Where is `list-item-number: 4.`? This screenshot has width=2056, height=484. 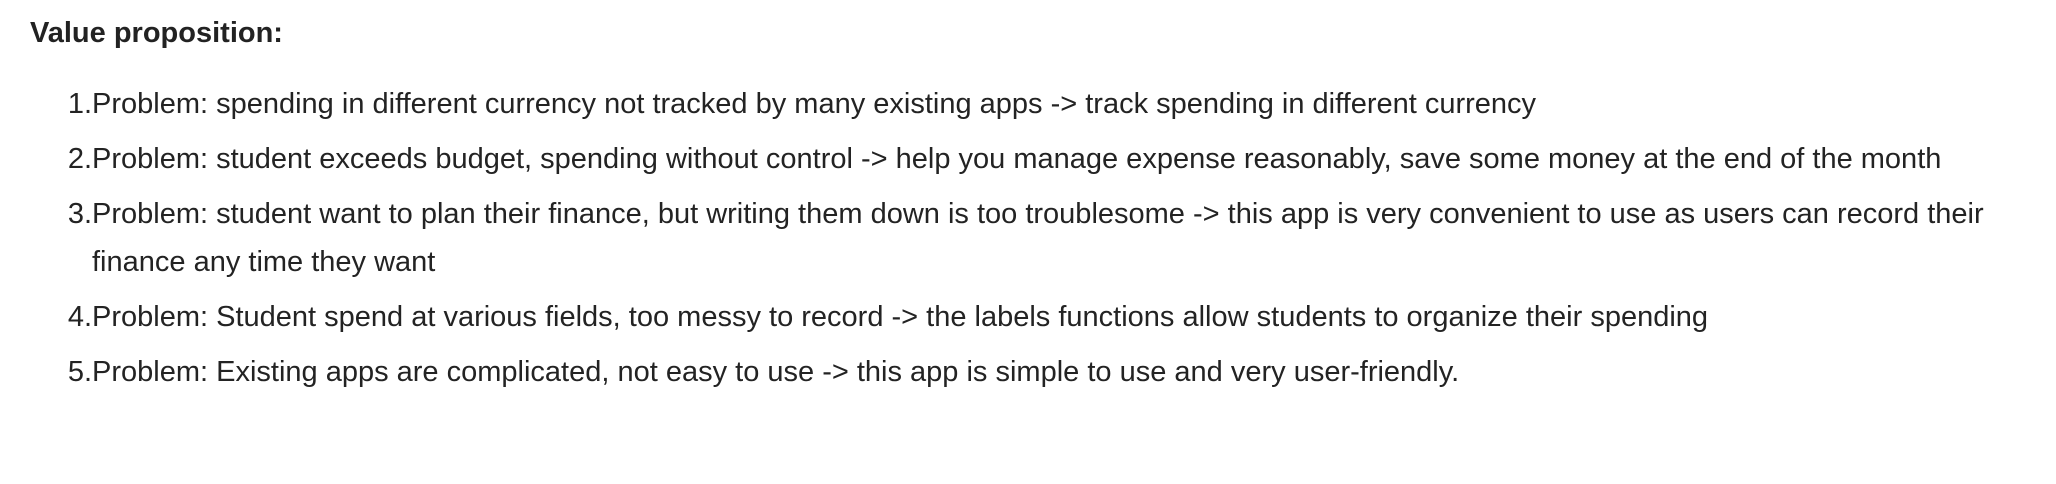 list-item-number: 4. is located at coordinates (79, 317).